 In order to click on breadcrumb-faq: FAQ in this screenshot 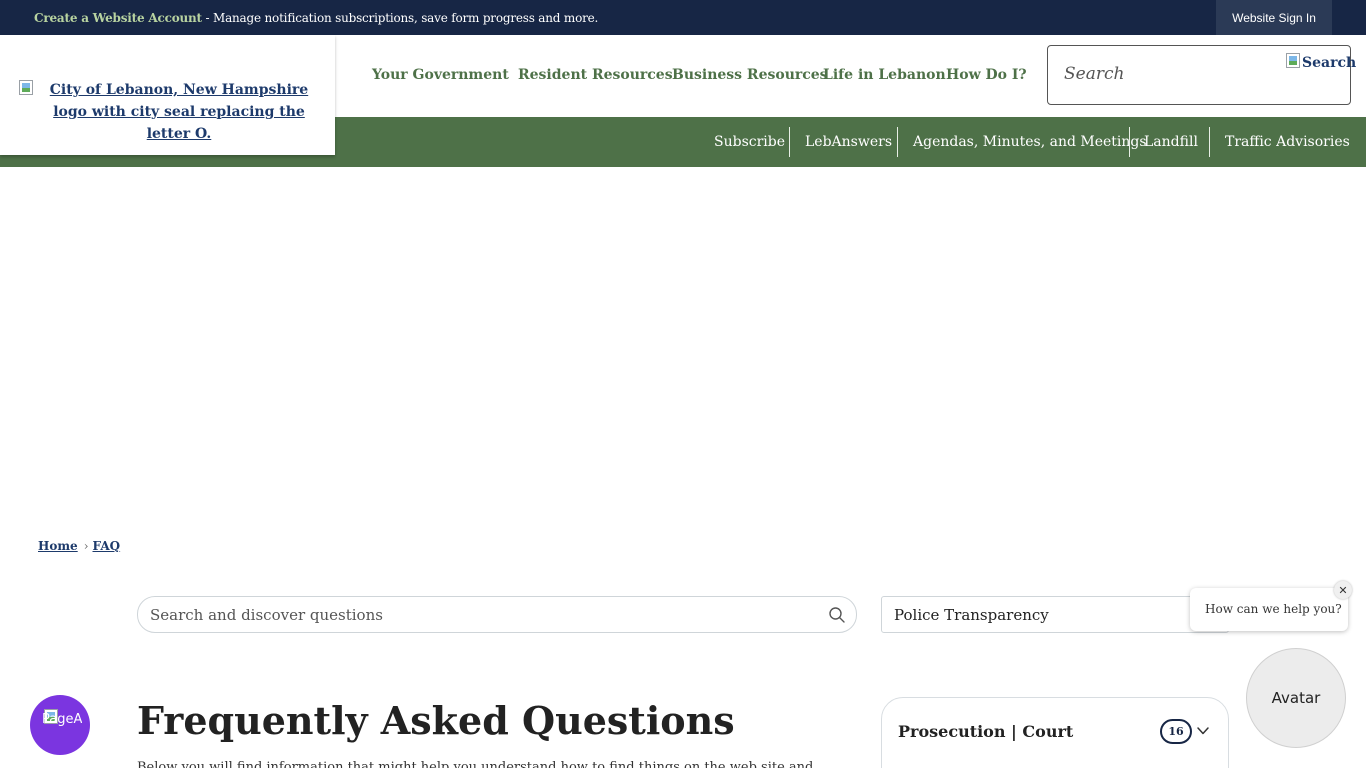, I will do `click(107, 546)`.